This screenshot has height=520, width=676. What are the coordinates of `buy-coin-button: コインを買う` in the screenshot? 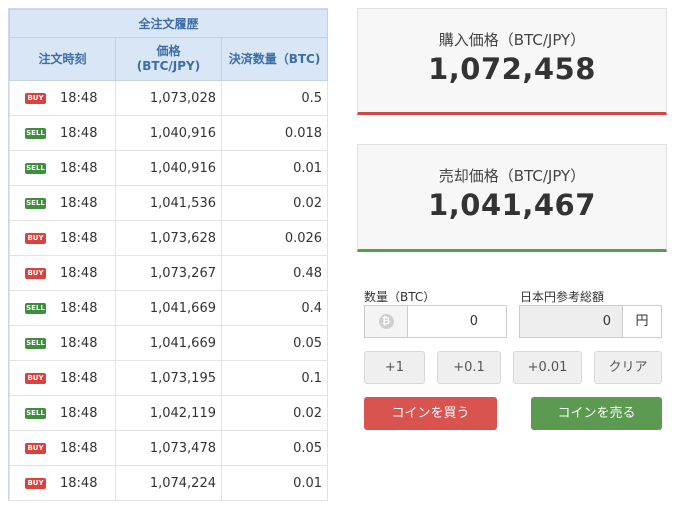 It's located at (430, 413).